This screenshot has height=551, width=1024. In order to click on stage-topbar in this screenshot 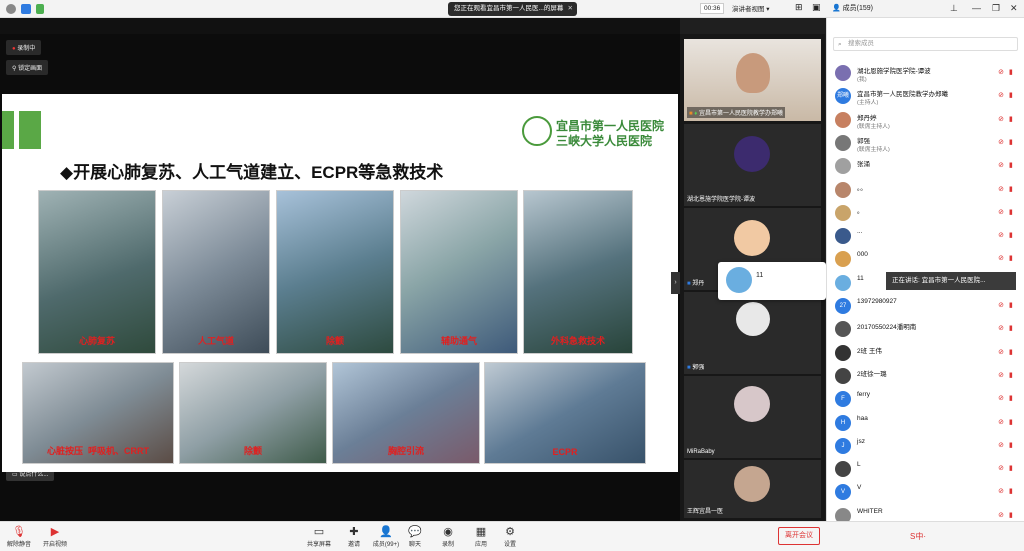, I will do `click(340, 26)`.